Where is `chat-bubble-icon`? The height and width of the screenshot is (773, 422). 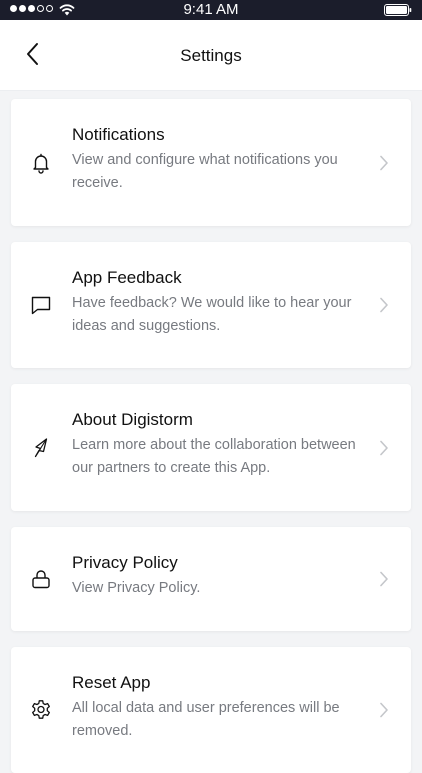
chat-bubble-icon is located at coordinates (41, 305).